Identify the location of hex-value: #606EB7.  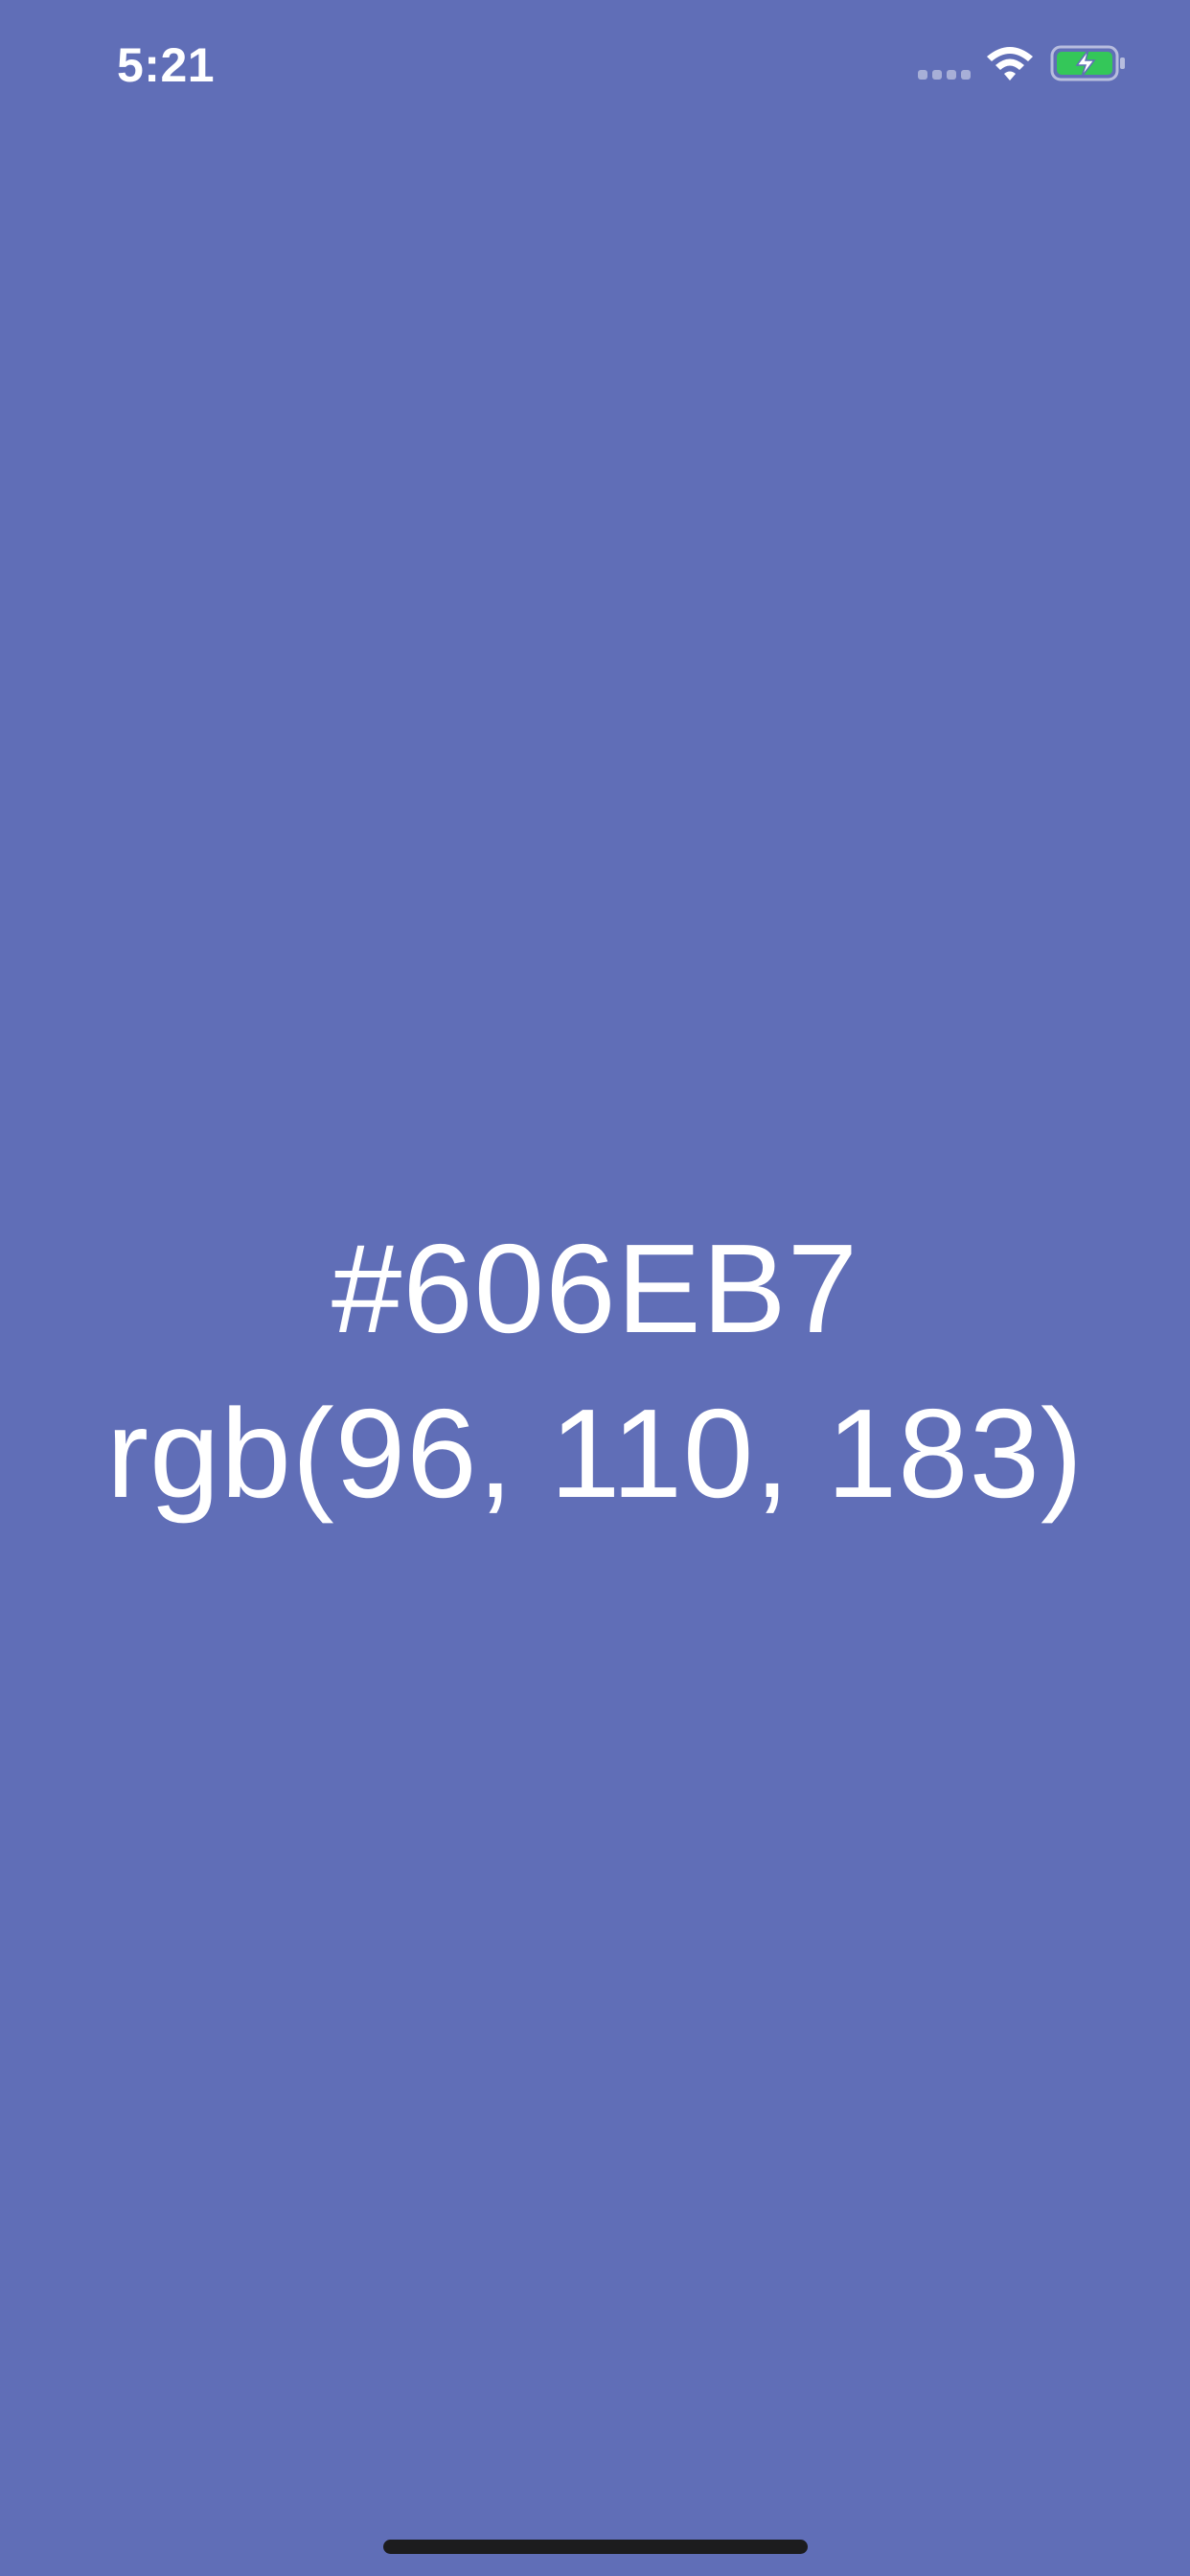
(595, 1288).